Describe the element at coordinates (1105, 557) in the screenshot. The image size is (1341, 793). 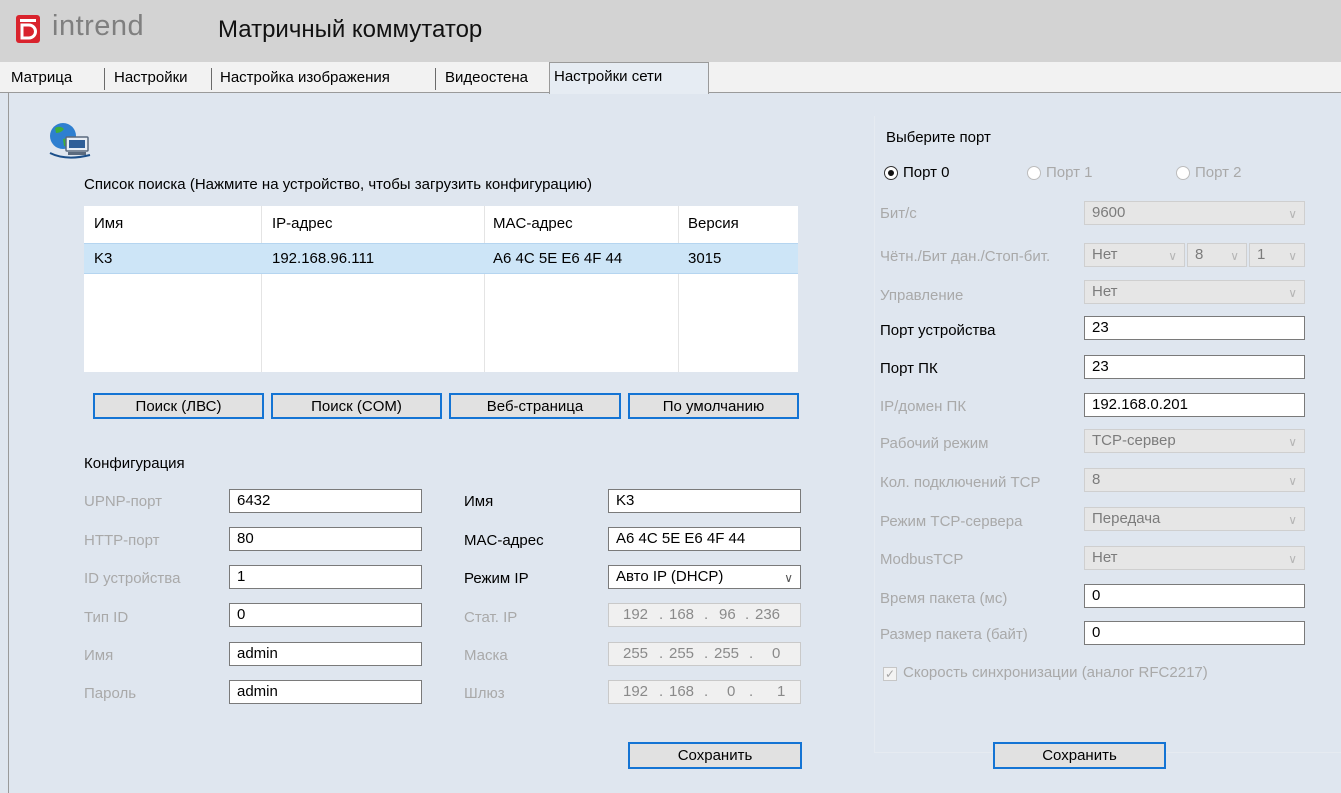
I see `modbus-value: Нет` at that location.